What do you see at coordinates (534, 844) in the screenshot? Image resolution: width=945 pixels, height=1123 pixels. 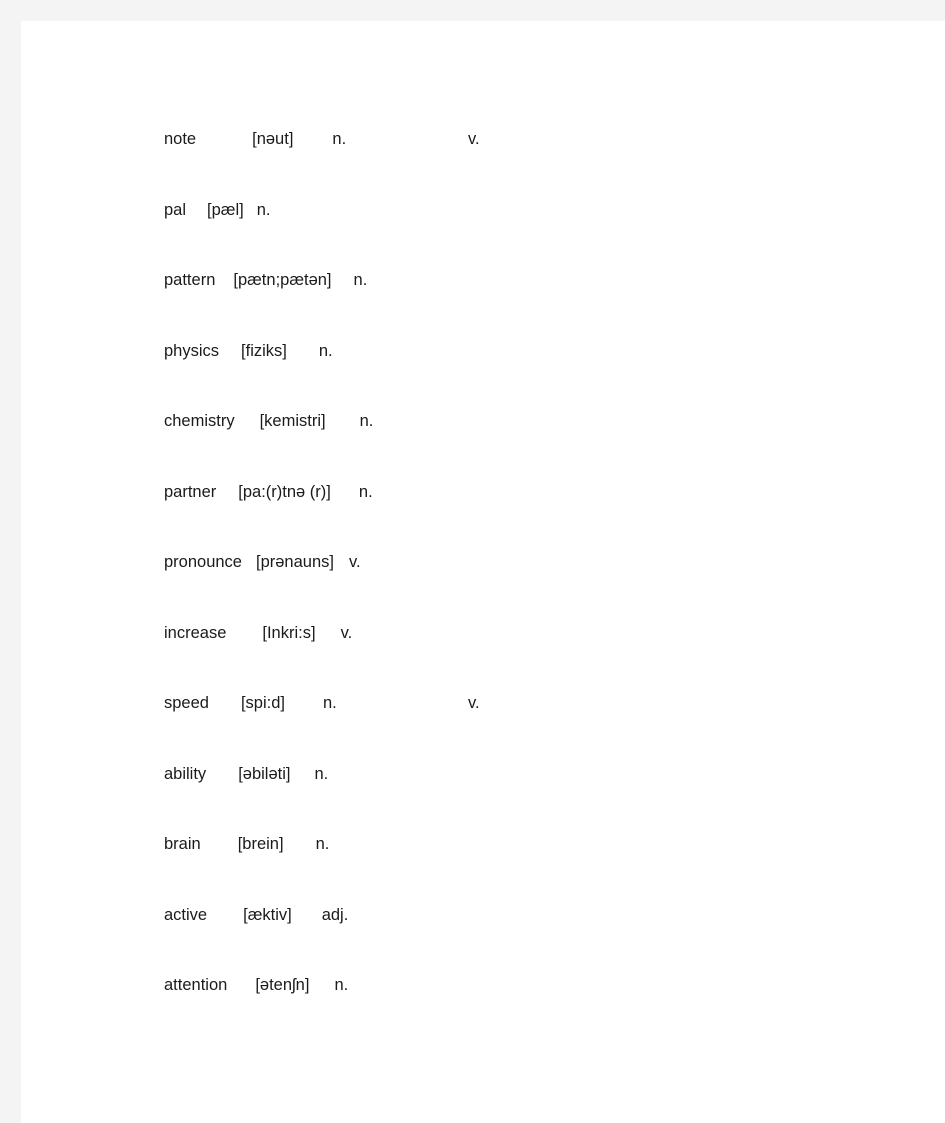 I see `vocabulary-entry-row: brain [brein] n.` at bounding box center [534, 844].